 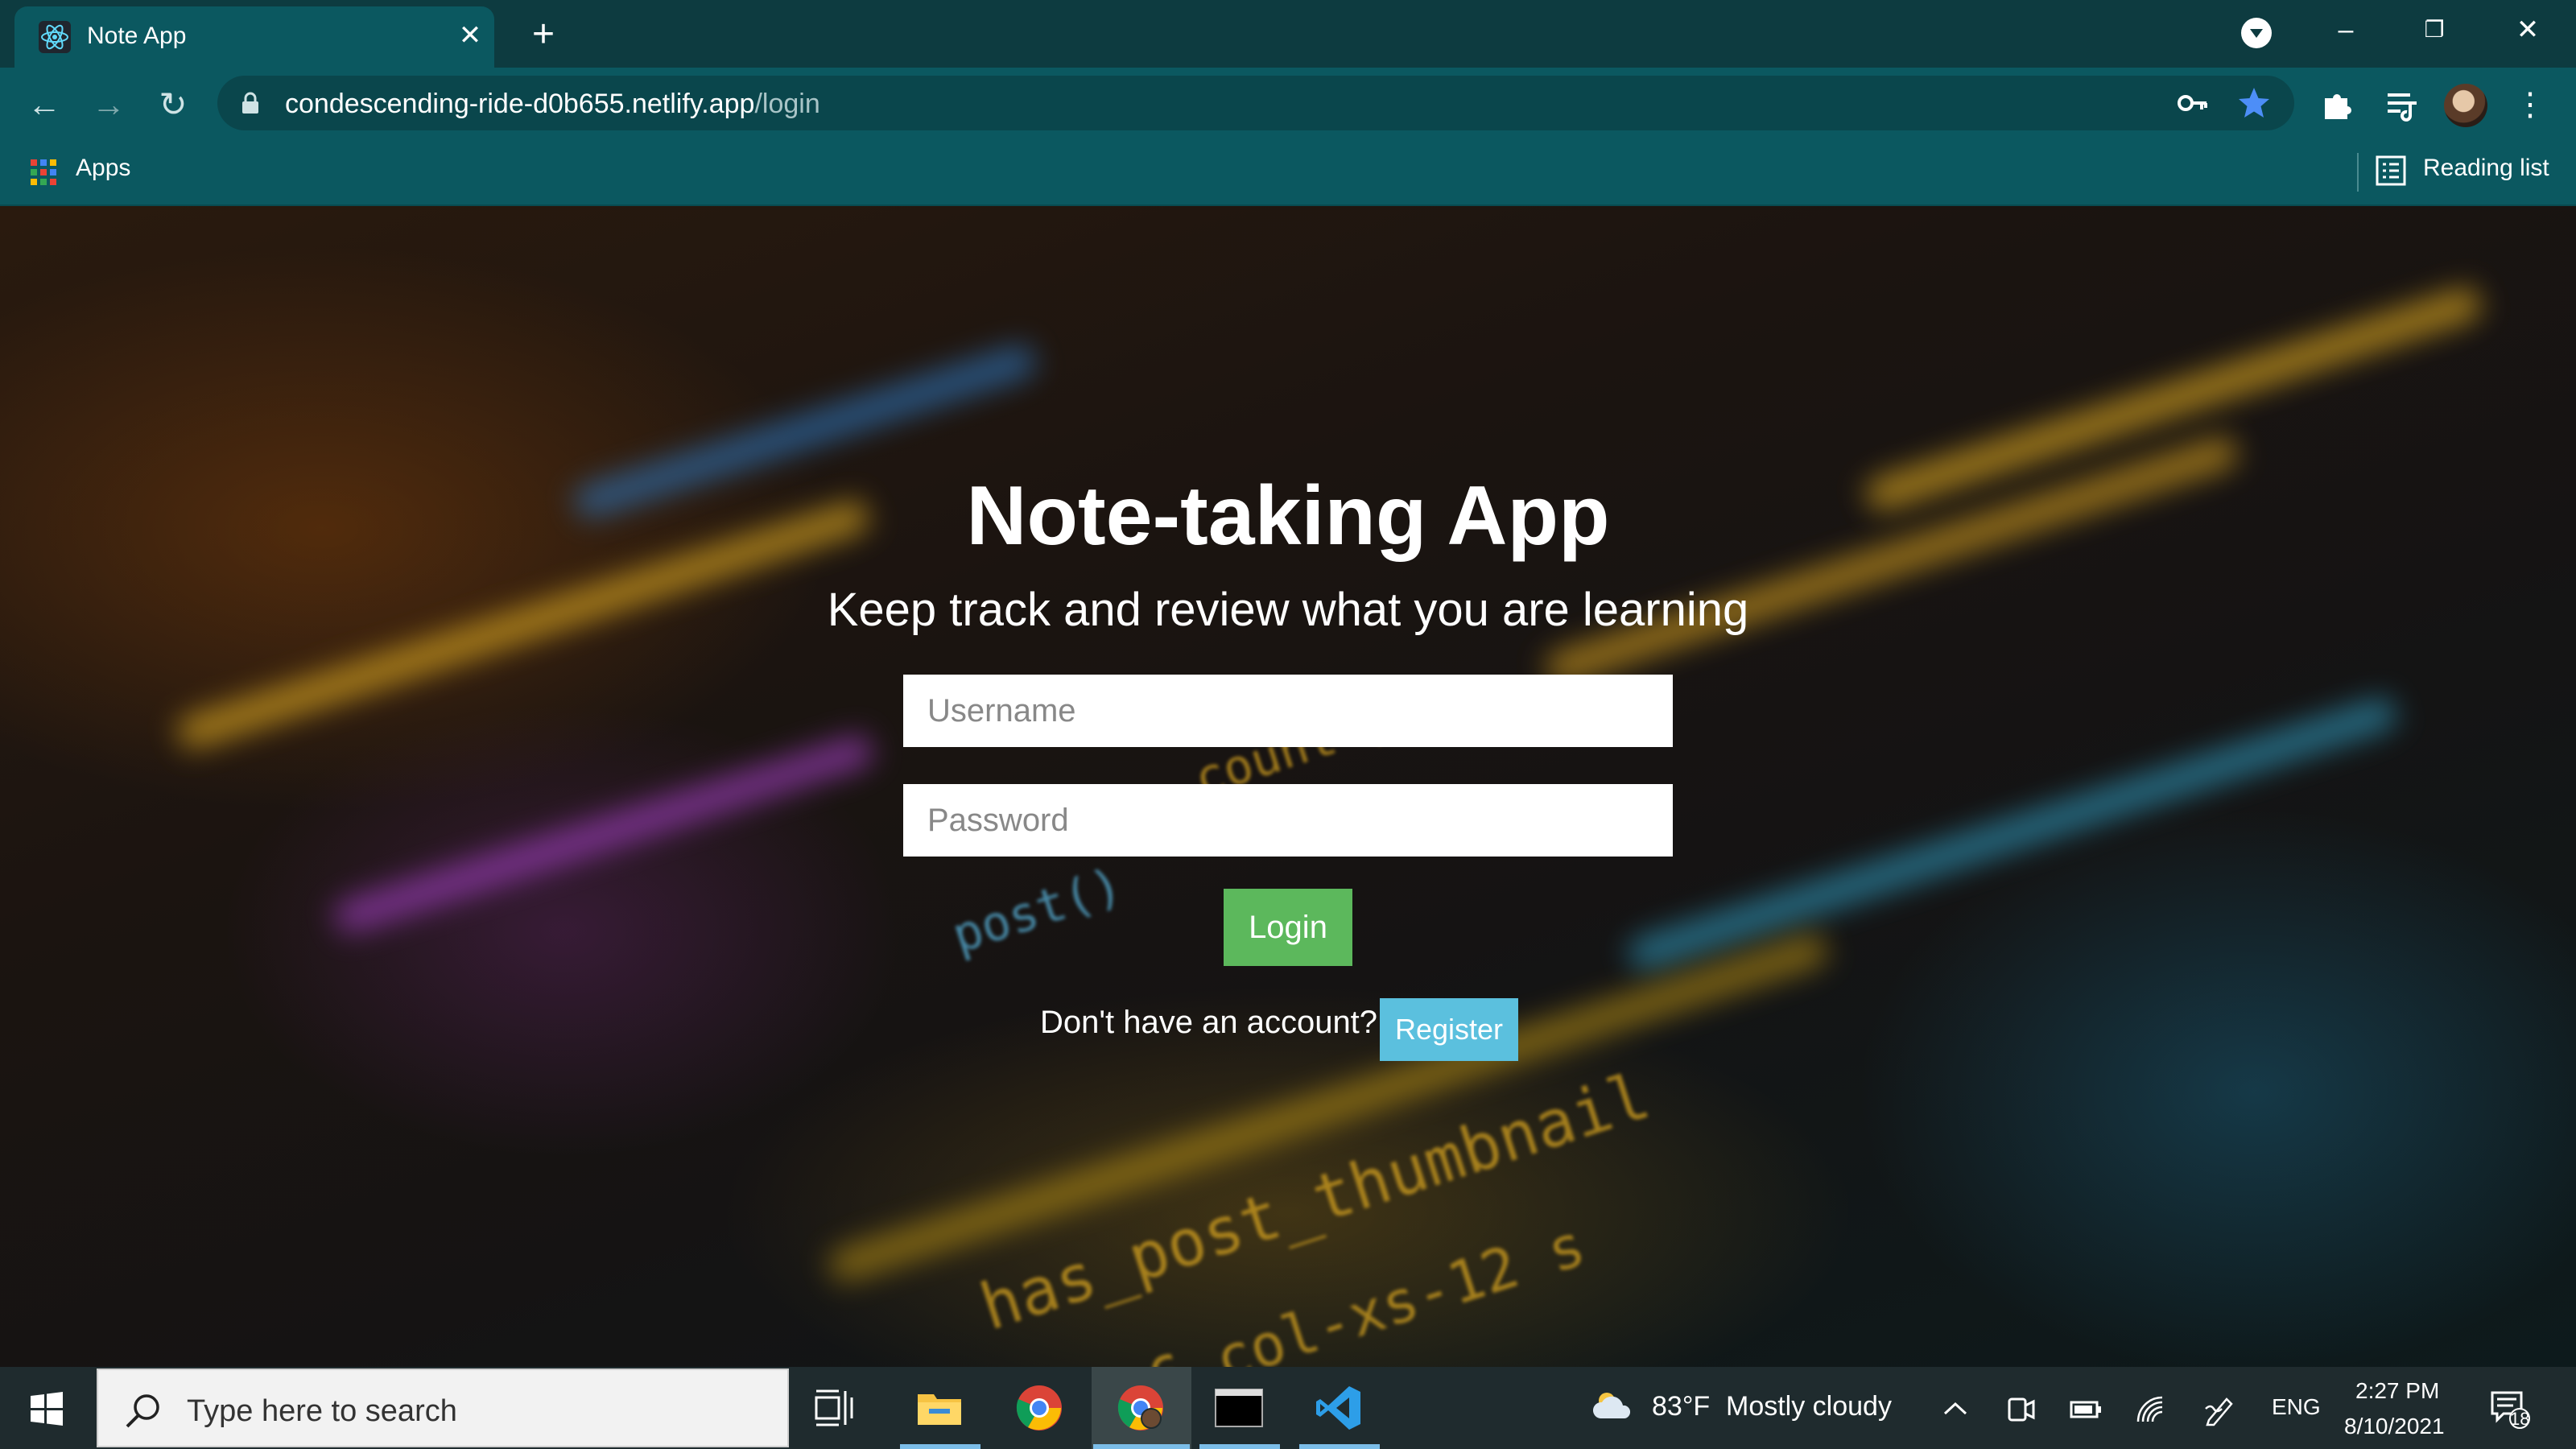 What do you see at coordinates (1239, 1446) in the screenshot?
I see `terminal-indicator` at bounding box center [1239, 1446].